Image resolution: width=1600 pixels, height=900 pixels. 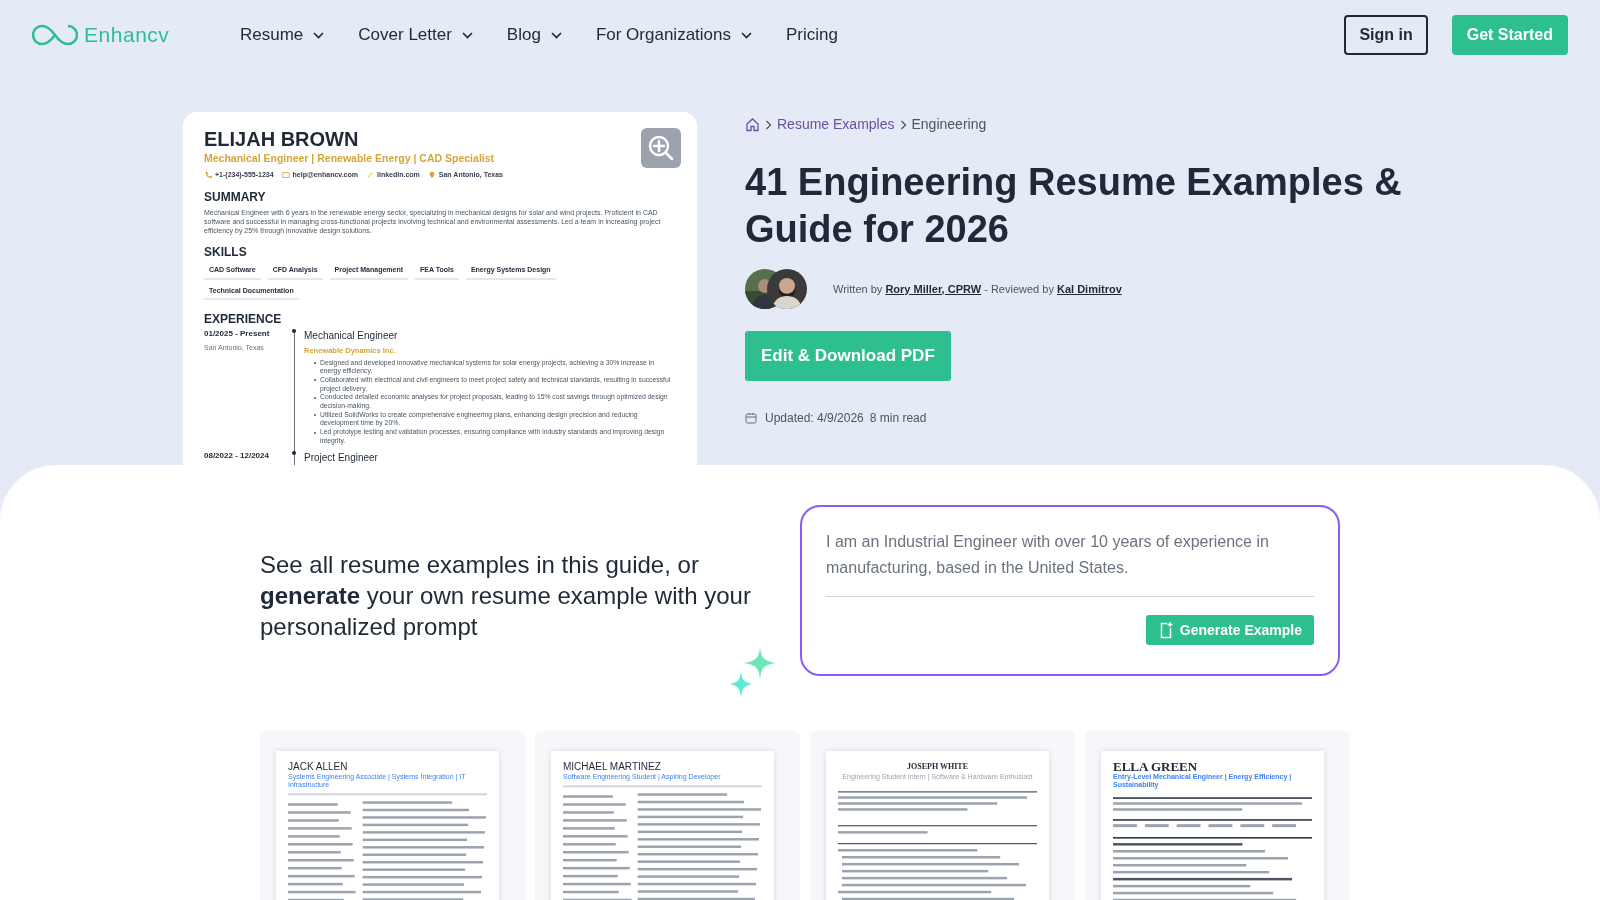 I want to click on resume-name: JOSEPH WHITE, so click(x=937, y=767).